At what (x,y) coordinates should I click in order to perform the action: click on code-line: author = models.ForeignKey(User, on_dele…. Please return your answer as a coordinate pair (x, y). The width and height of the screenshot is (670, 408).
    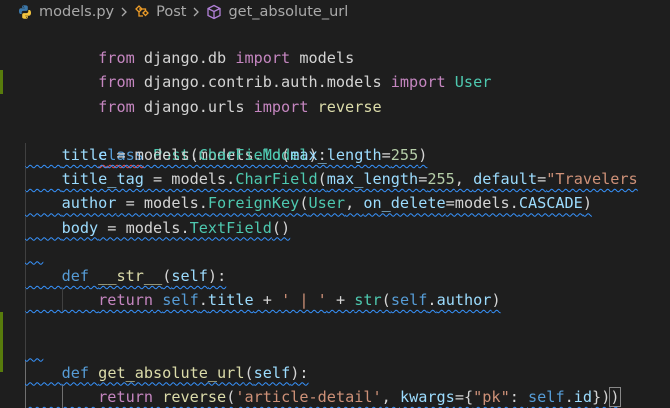
    Looking at the image, I should click on (335, 203).